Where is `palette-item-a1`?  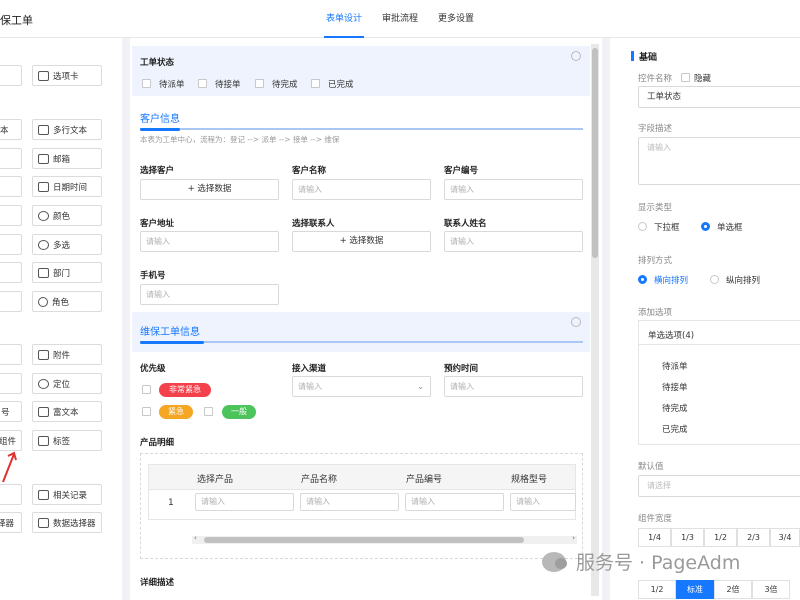
palette-item-a1 is located at coordinates (11, 75).